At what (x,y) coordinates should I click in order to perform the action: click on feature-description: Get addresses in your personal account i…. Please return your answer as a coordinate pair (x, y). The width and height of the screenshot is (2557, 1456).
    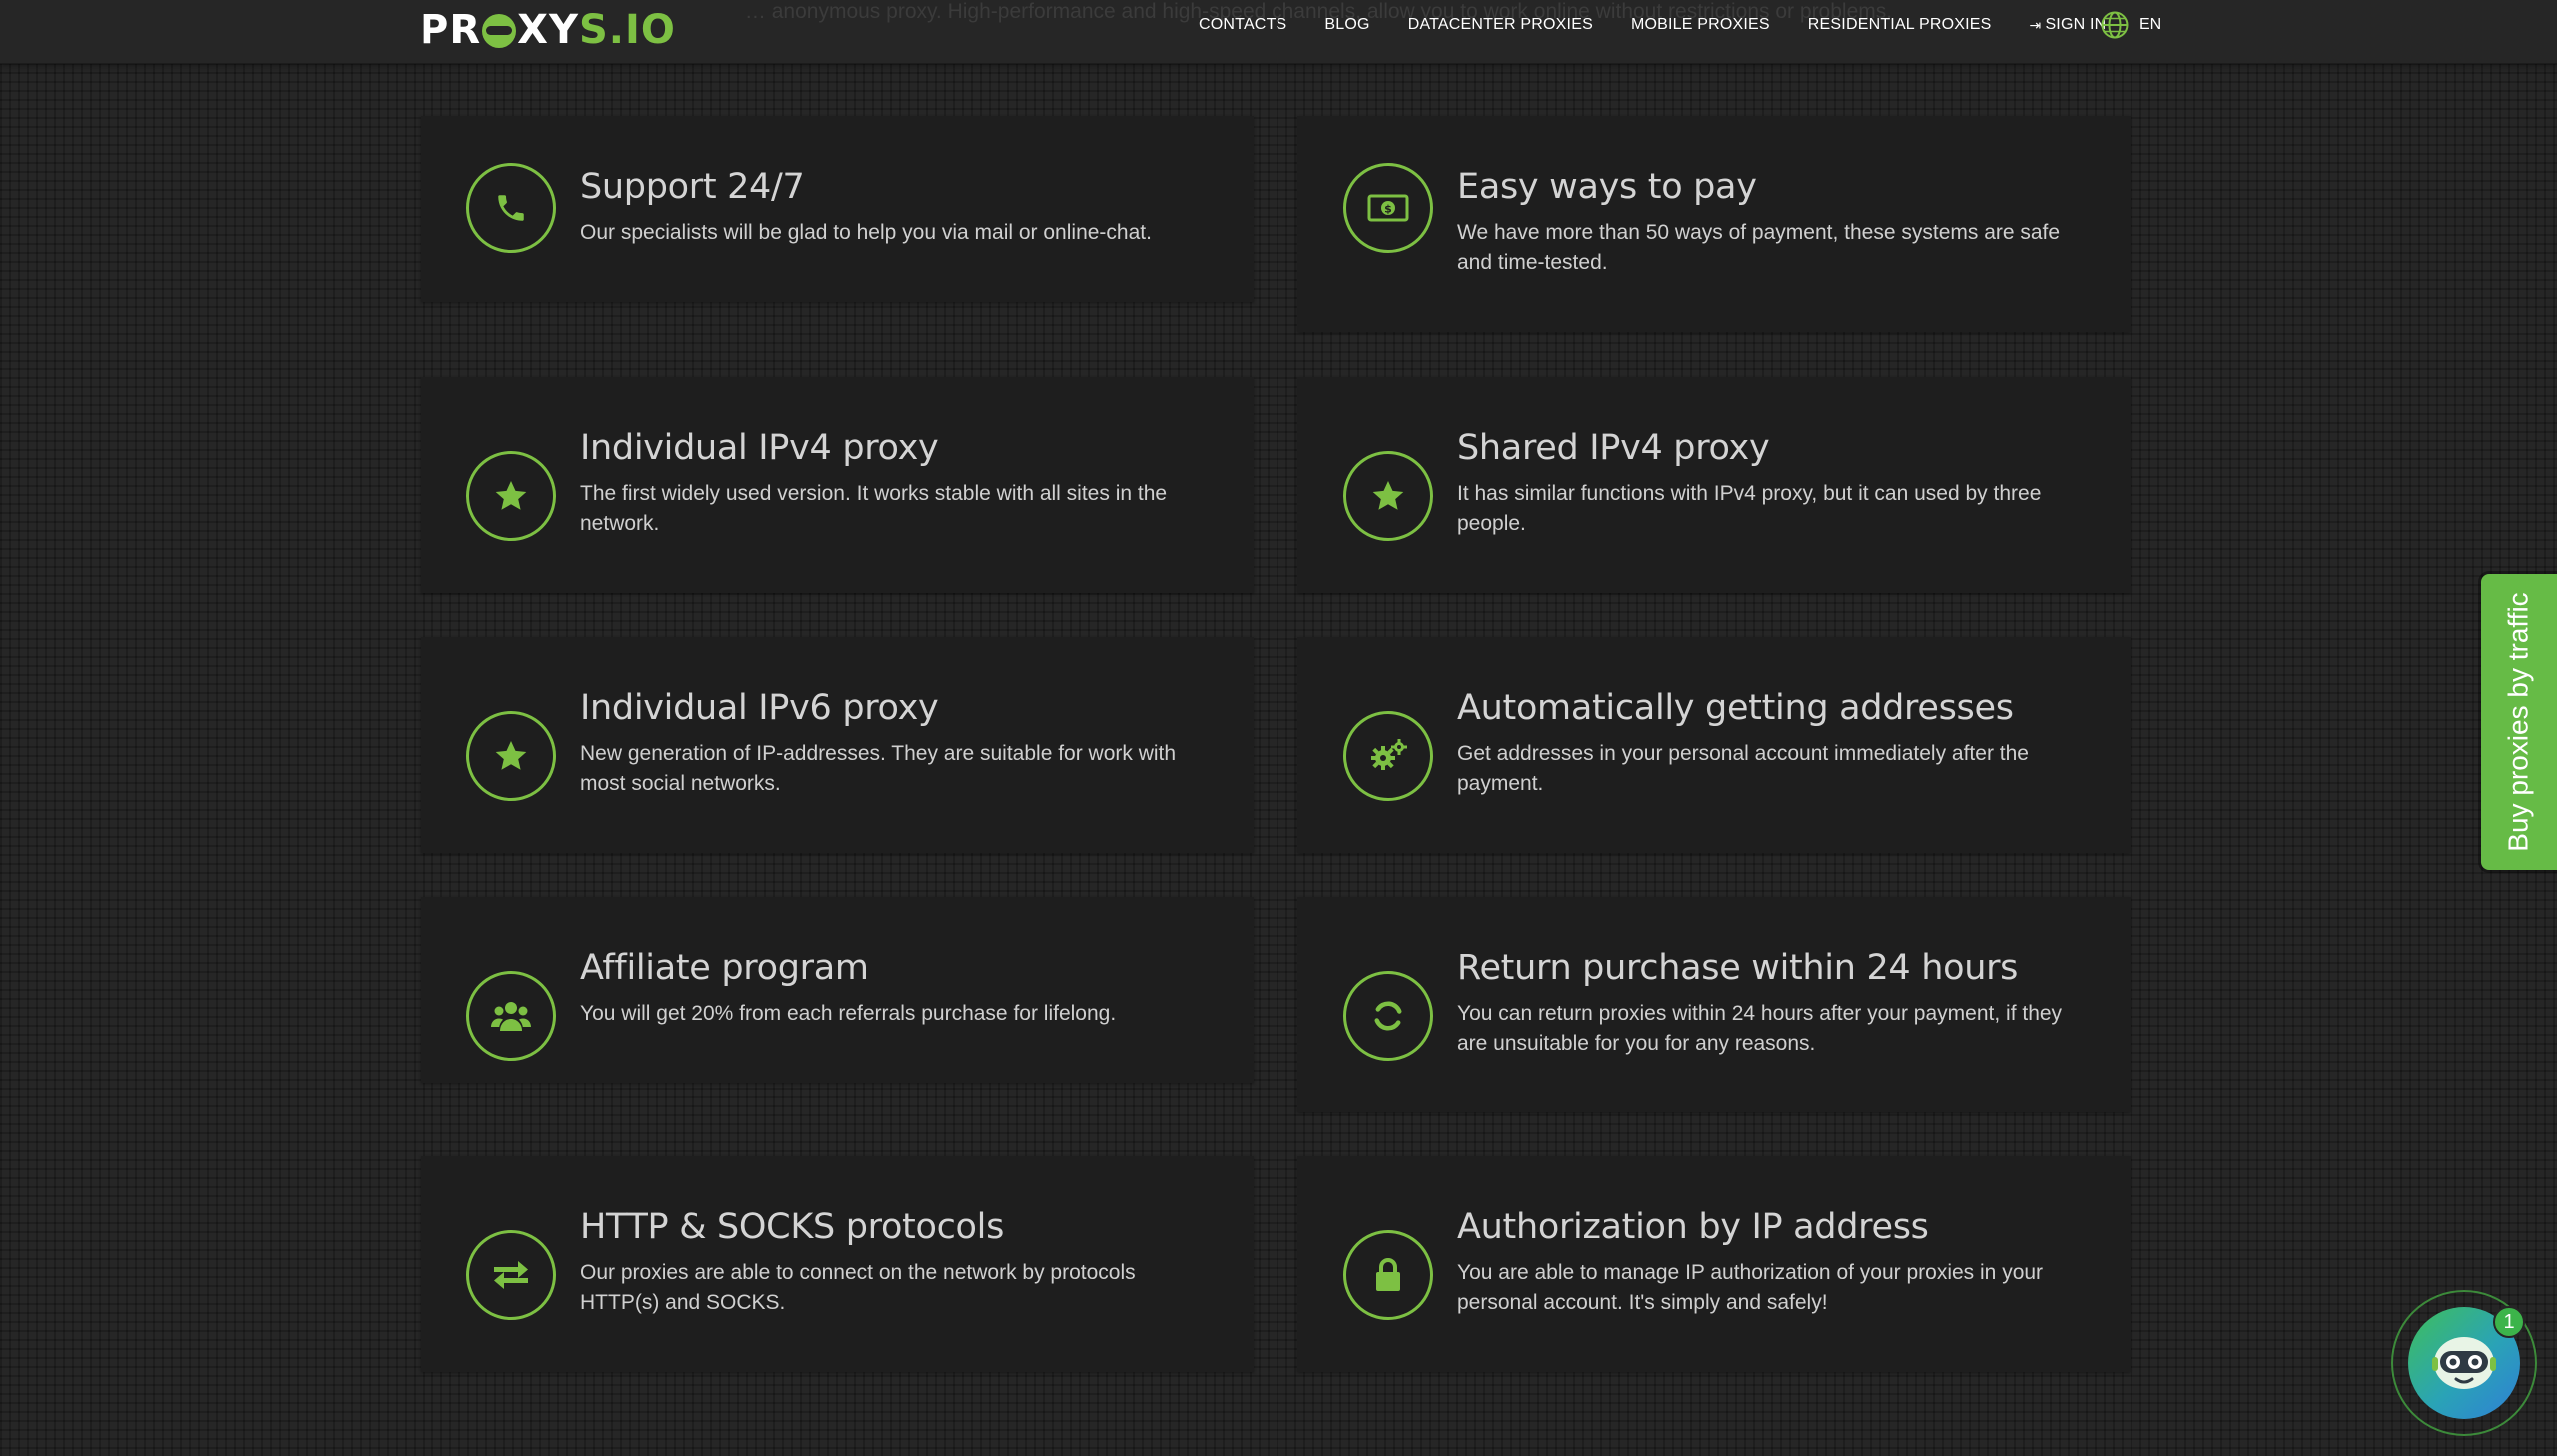
    Looking at the image, I should click on (1743, 768).